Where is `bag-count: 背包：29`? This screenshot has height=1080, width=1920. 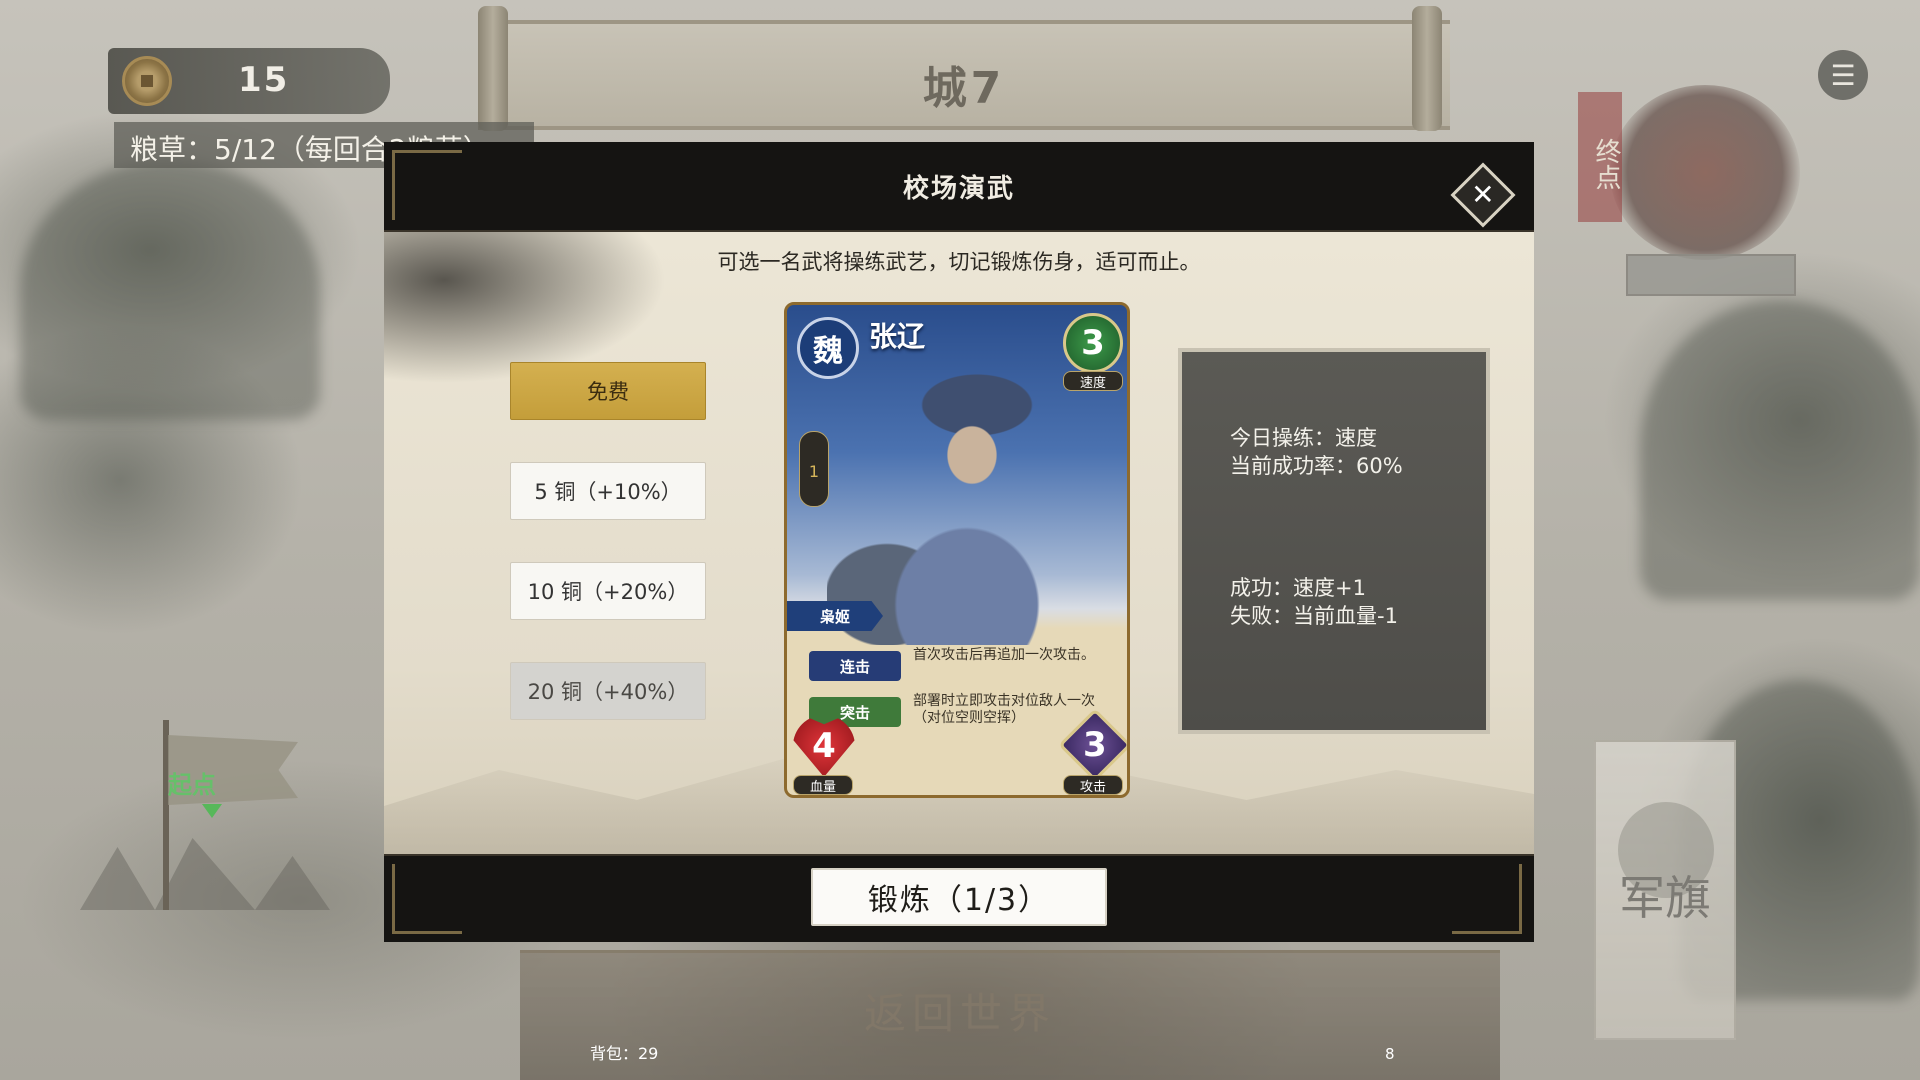
bag-count: 背包：29 is located at coordinates (624, 1053).